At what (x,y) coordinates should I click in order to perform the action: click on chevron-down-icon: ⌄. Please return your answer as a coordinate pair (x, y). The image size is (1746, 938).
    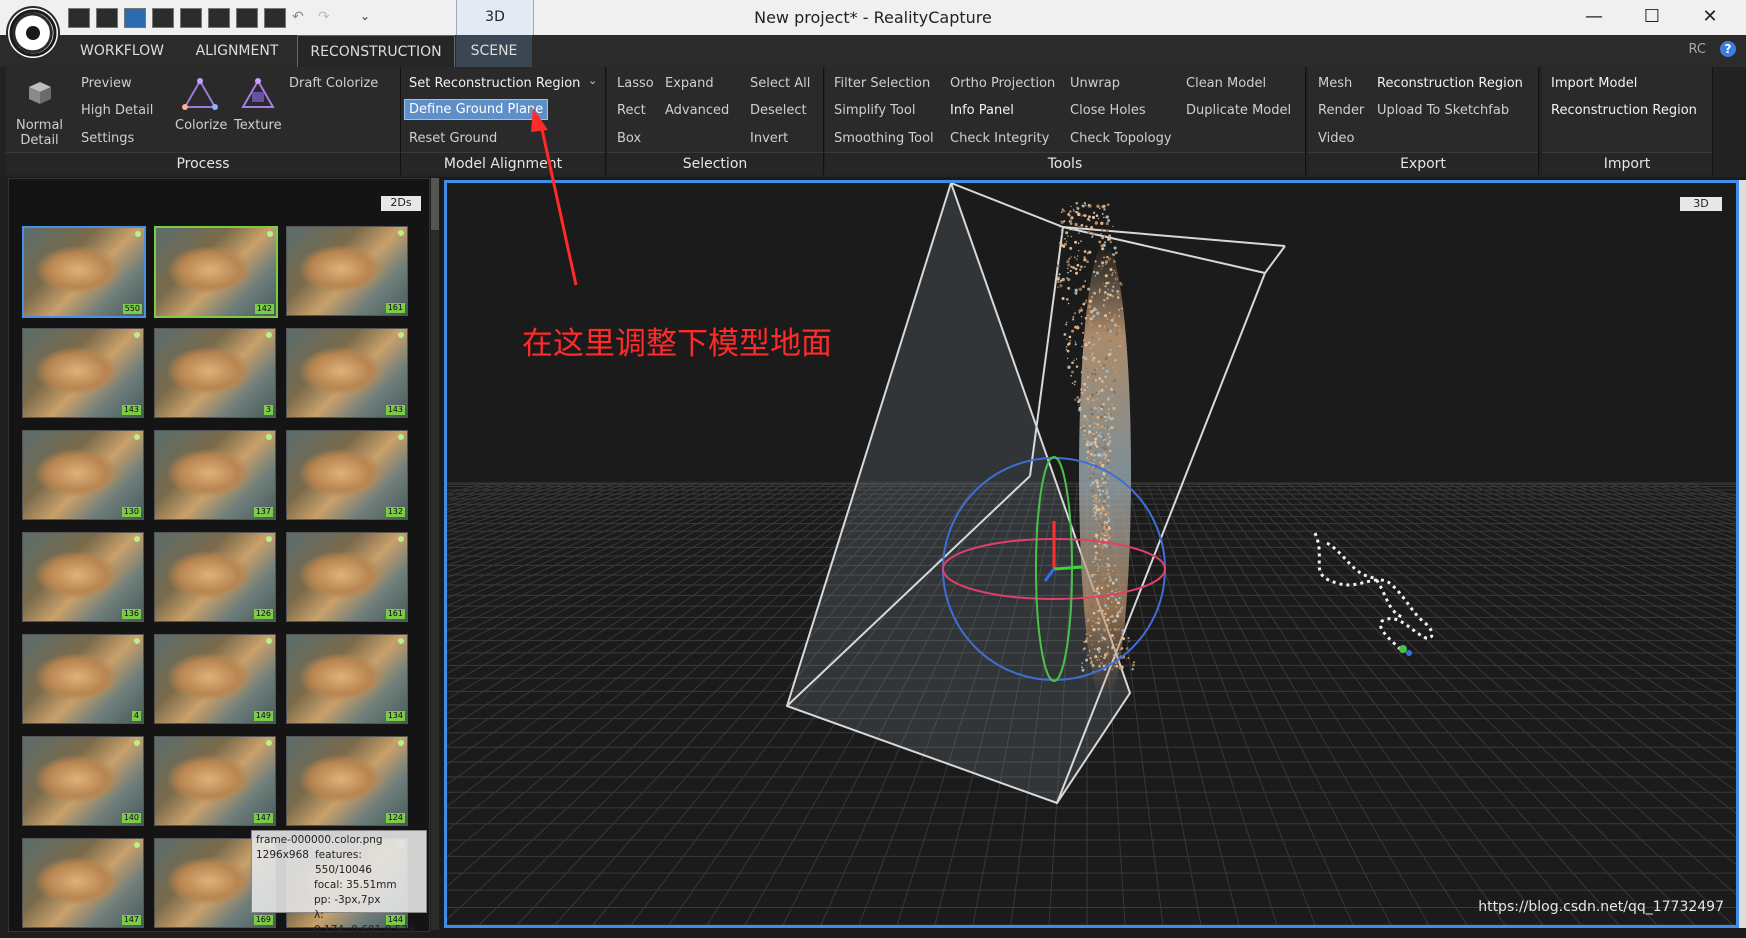
    Looking at the image, I should click on (592, 80).